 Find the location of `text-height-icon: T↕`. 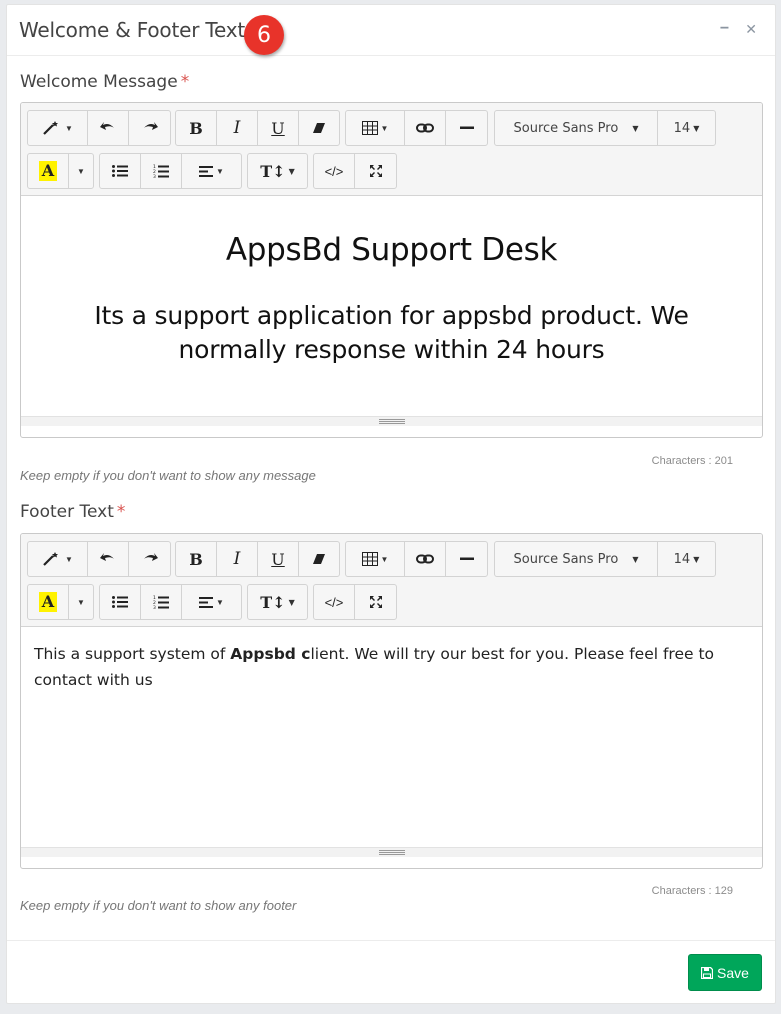

text-height-icon: T↕ is located at coordinates (273, 171).